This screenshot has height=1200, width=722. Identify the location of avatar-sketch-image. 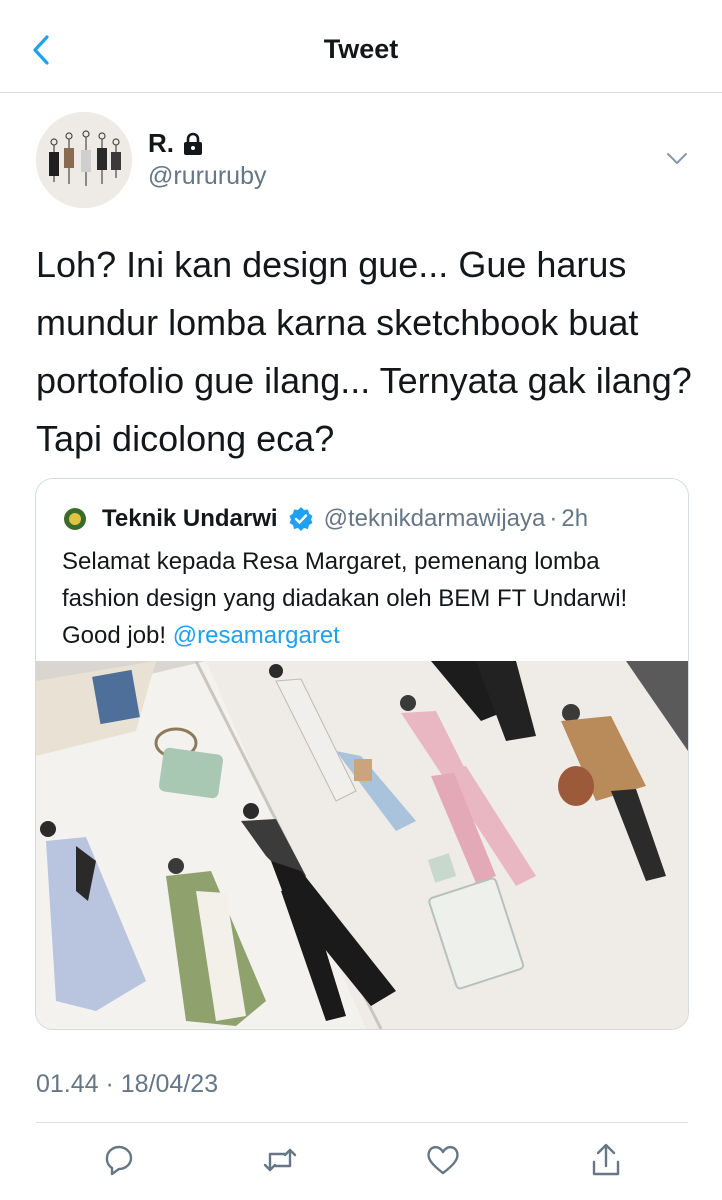
(84, 160).